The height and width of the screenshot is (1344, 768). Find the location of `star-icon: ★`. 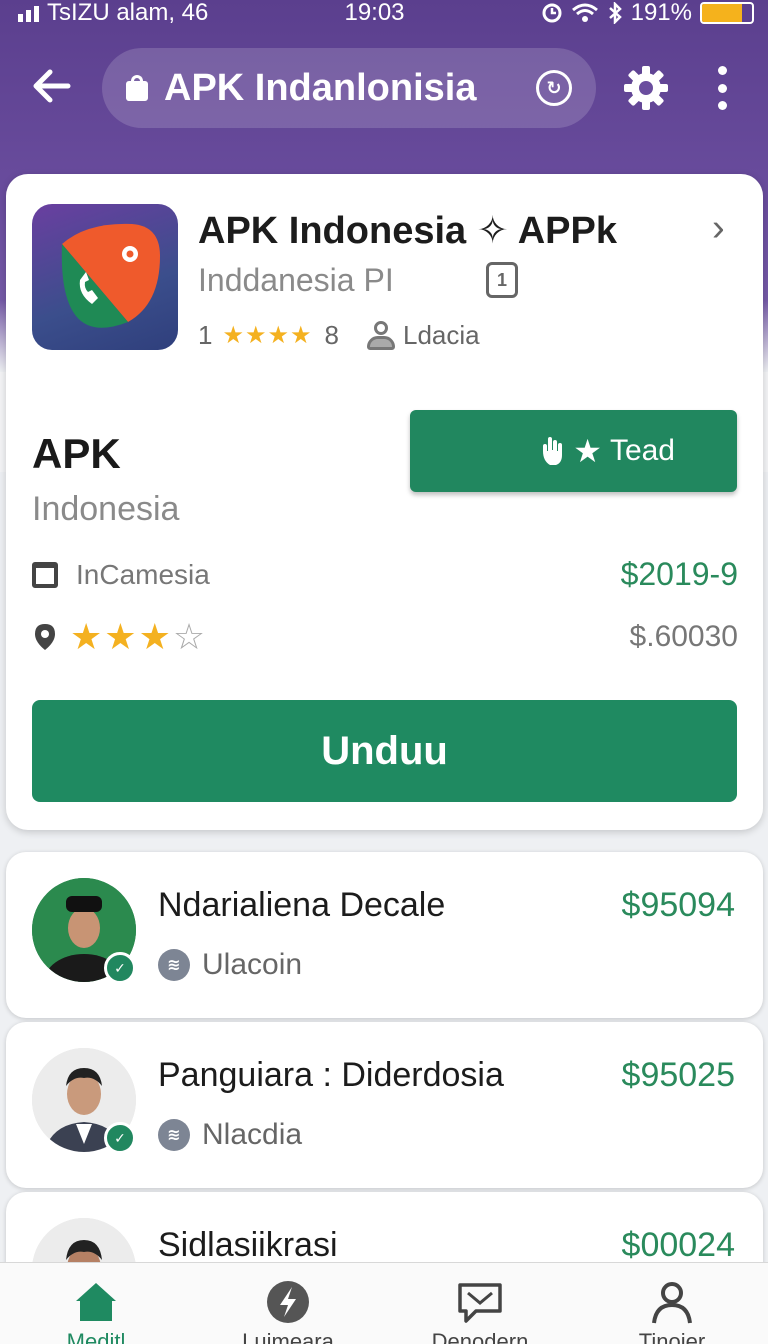

star-icon: ★ is located at coordinates (587, 451).